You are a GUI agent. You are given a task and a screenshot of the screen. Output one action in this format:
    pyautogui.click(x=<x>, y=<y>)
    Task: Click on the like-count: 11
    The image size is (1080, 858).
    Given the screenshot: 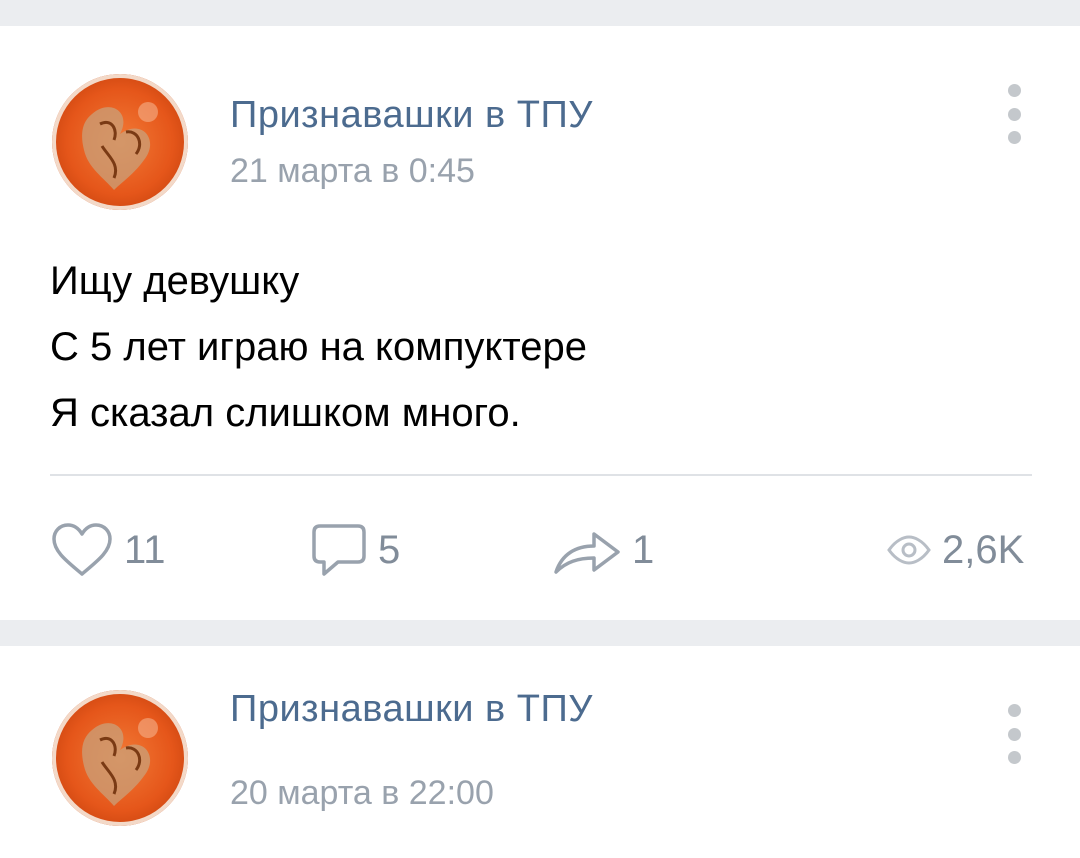 What is the action you would take?
    pyautogui.click(x=145, y=549)
    